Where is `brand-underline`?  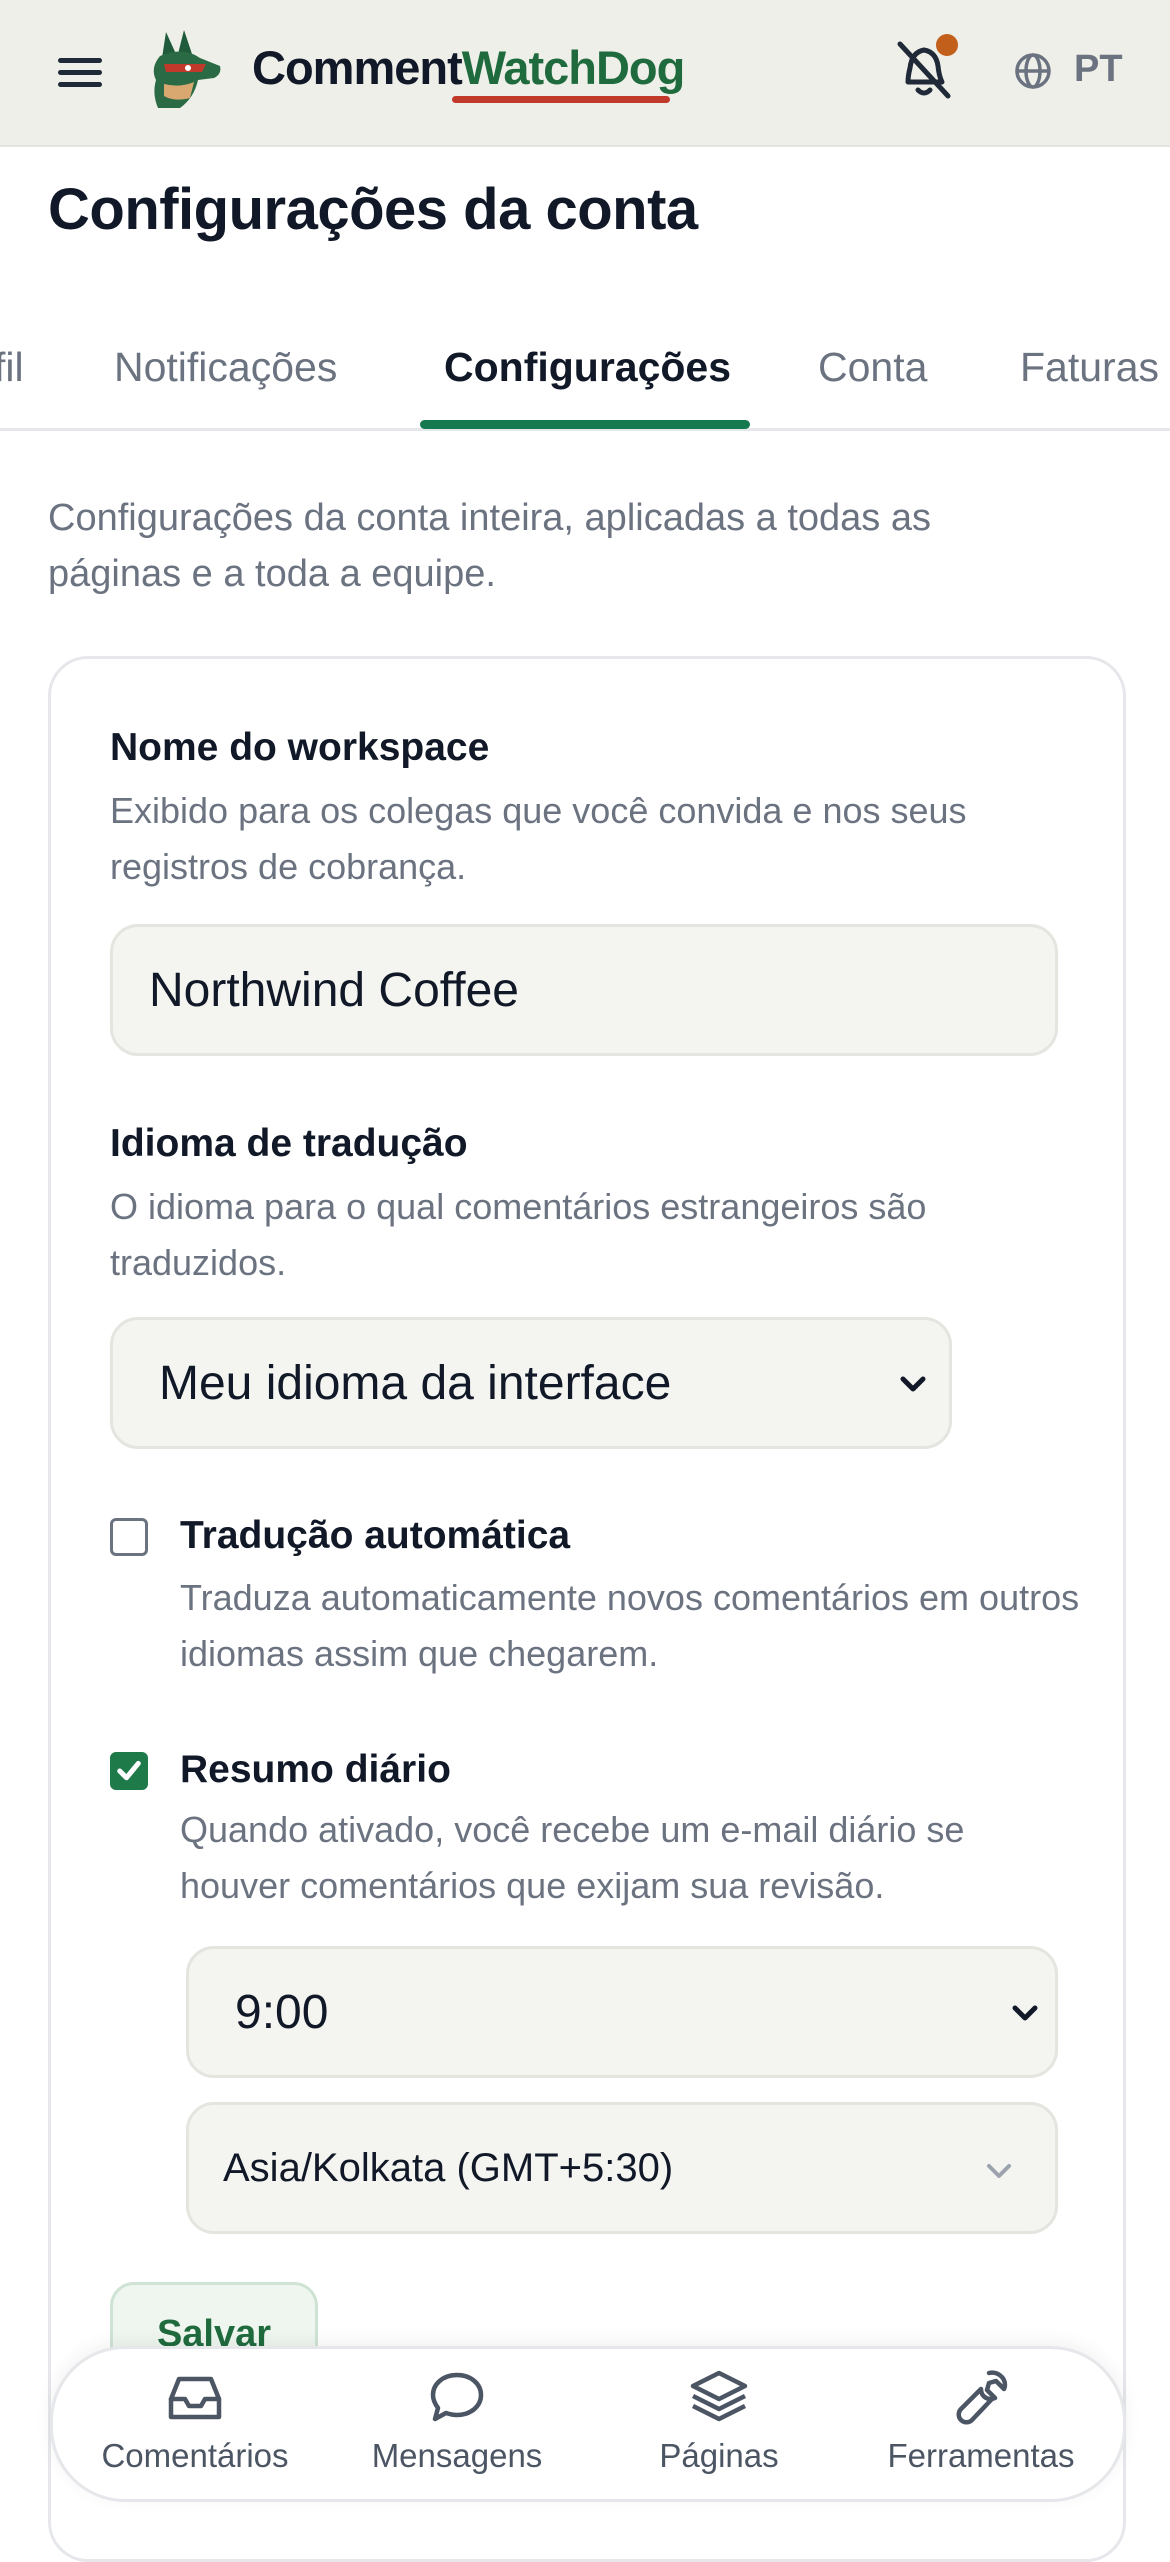
brand-underline is located at coordinates (561, 99).